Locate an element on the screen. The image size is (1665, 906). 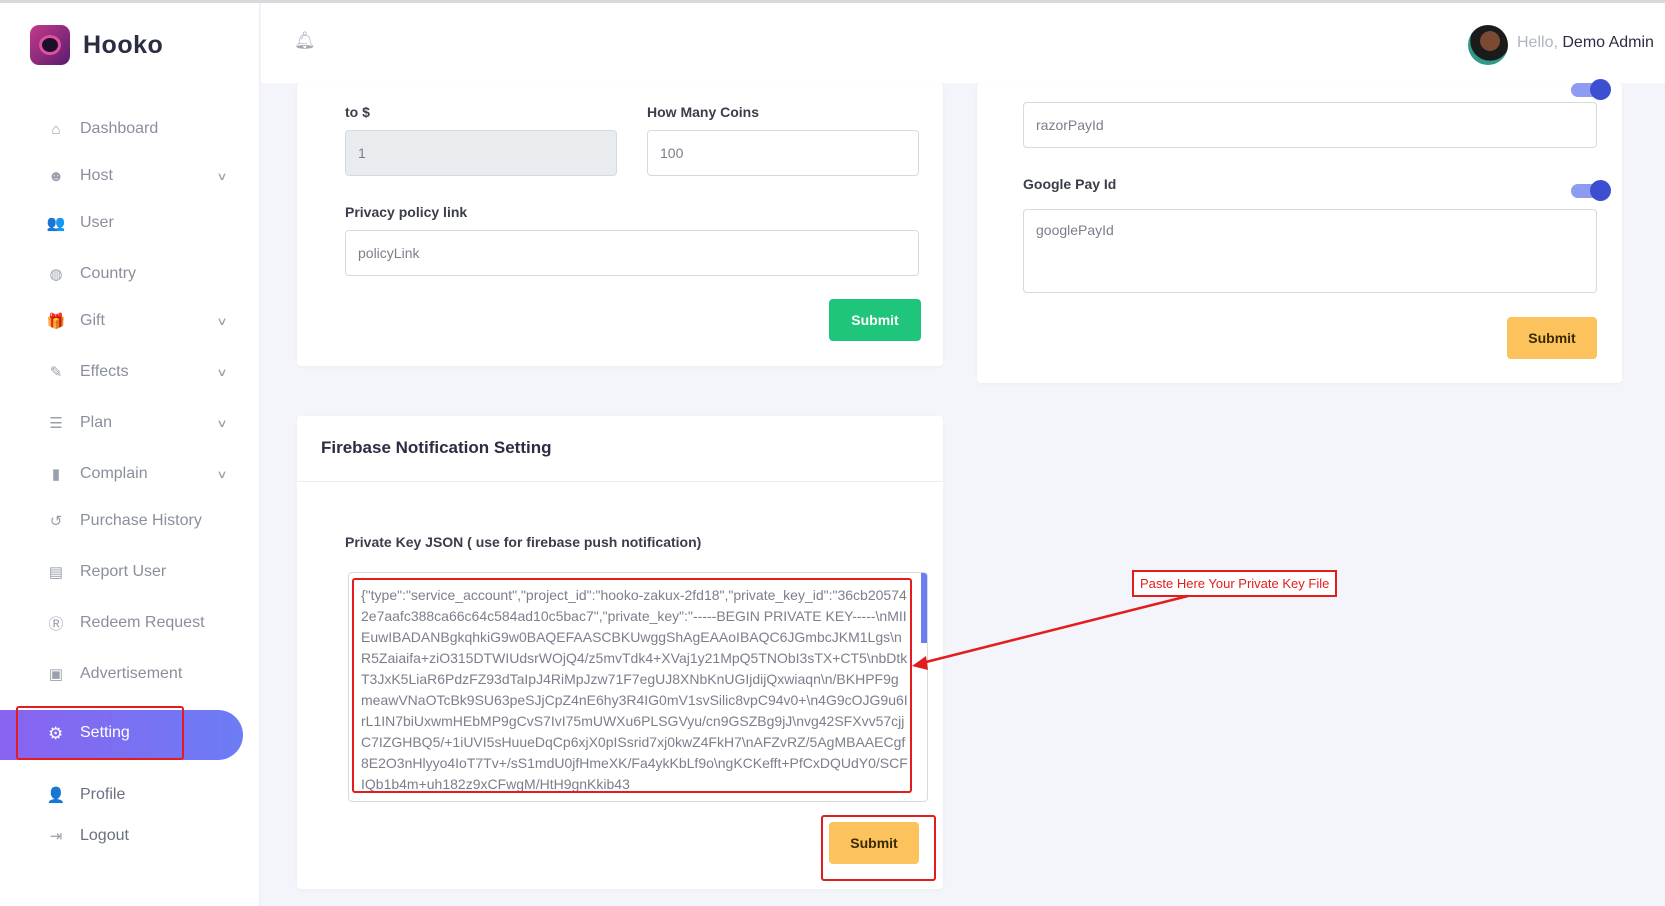
sidebar-item-label: Dashboard is located at coordinates (119, 128).